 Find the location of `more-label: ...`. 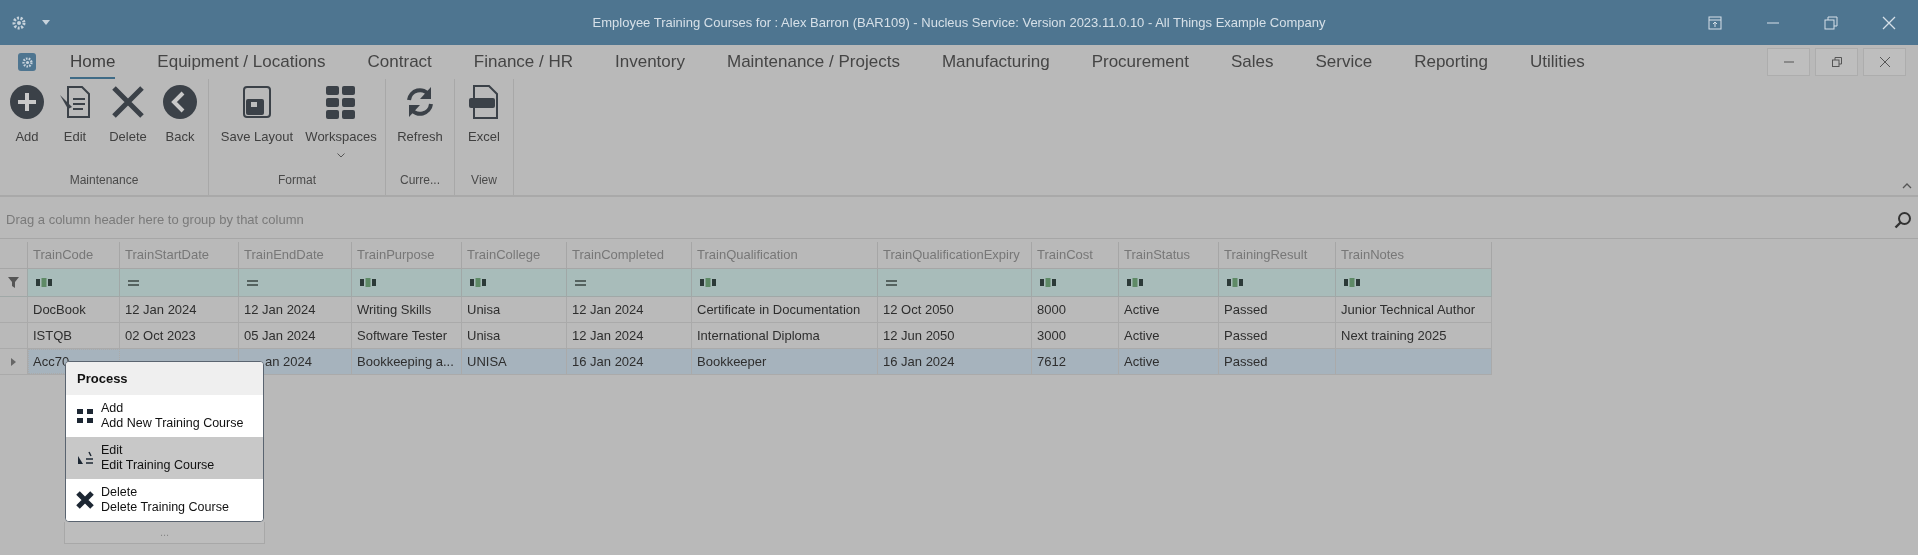

more-label: ... is located at coordinates (164, 533).